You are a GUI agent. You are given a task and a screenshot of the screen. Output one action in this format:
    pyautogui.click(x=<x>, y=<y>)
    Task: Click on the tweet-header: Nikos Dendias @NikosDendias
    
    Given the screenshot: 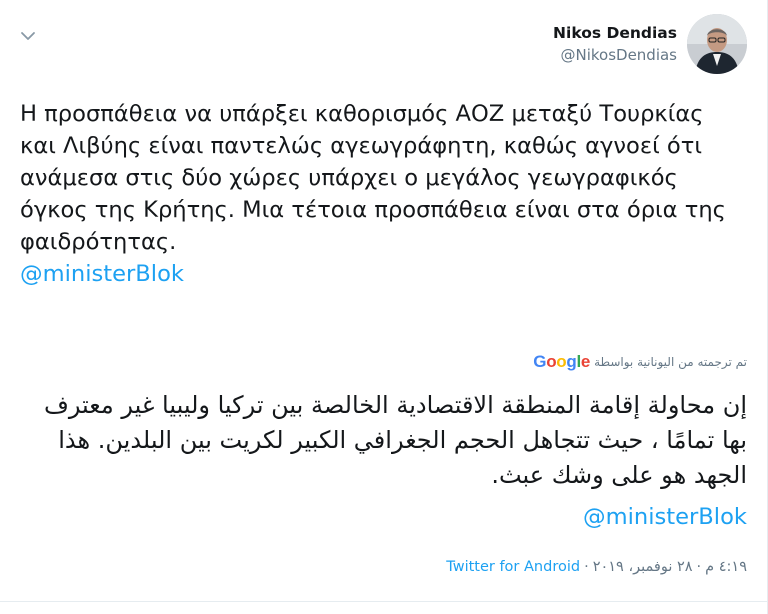 What is the action you would take?
    pyautogui.click(x=650, y=44)
    